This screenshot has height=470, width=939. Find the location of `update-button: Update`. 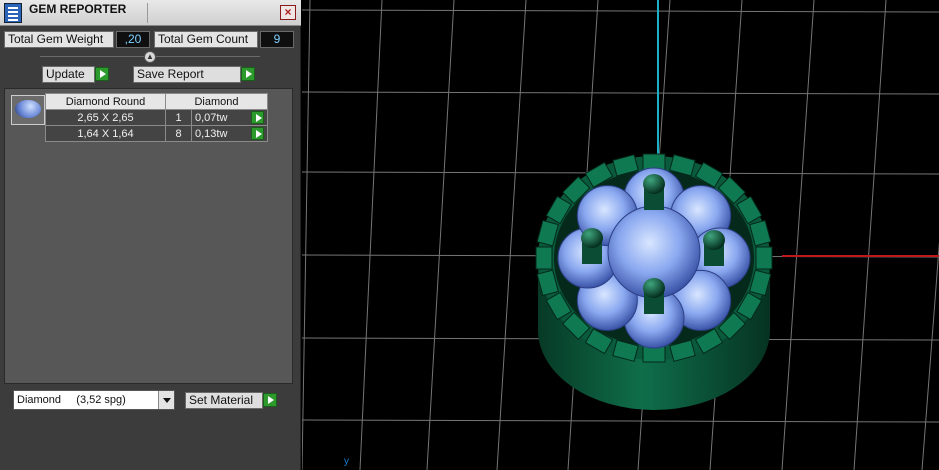

update-button: Update is located at coordinates (68, 74).